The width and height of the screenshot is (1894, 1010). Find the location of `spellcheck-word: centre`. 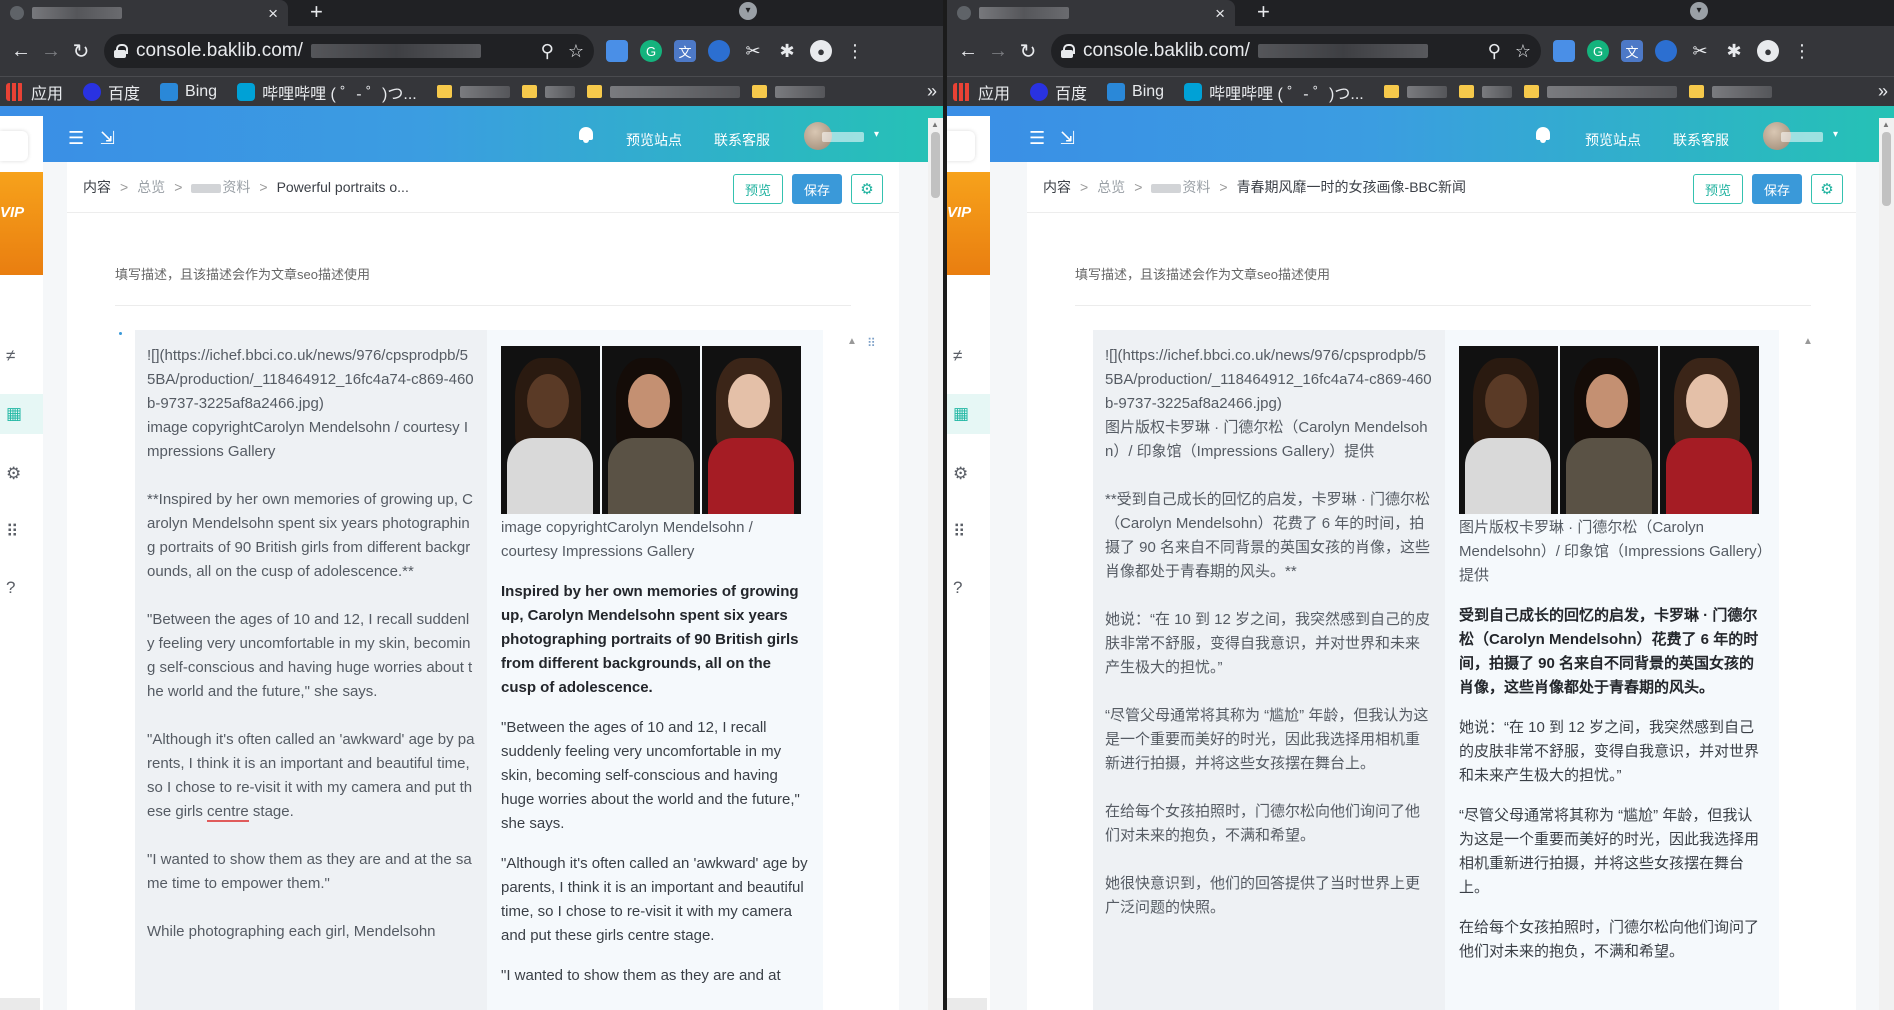

spellcheck-word: centre is located at coordinates (228, 812).